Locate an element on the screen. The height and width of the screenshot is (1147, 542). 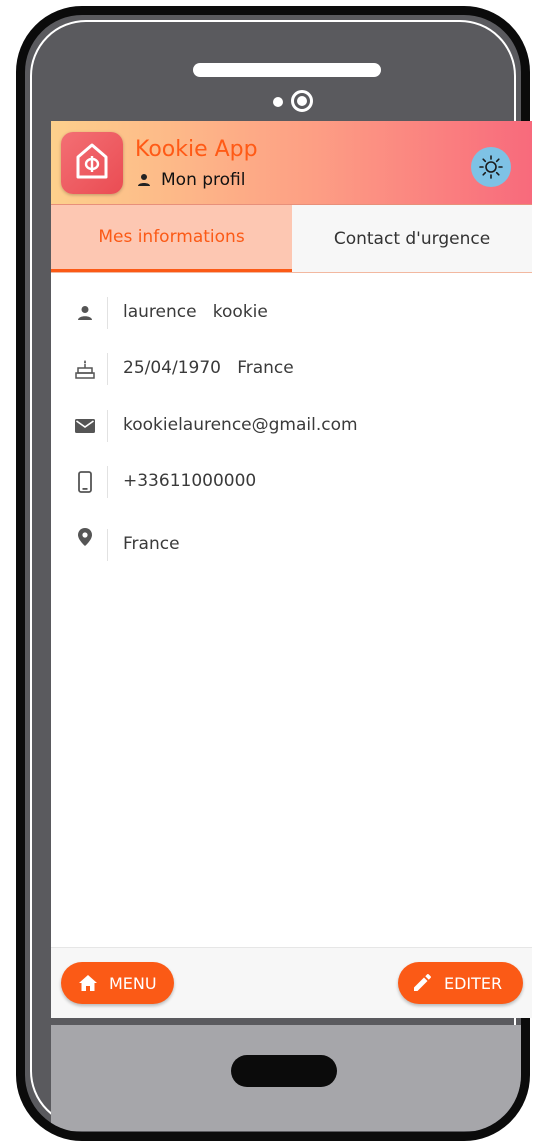
cake-icon is located at coordinates (85, 369).